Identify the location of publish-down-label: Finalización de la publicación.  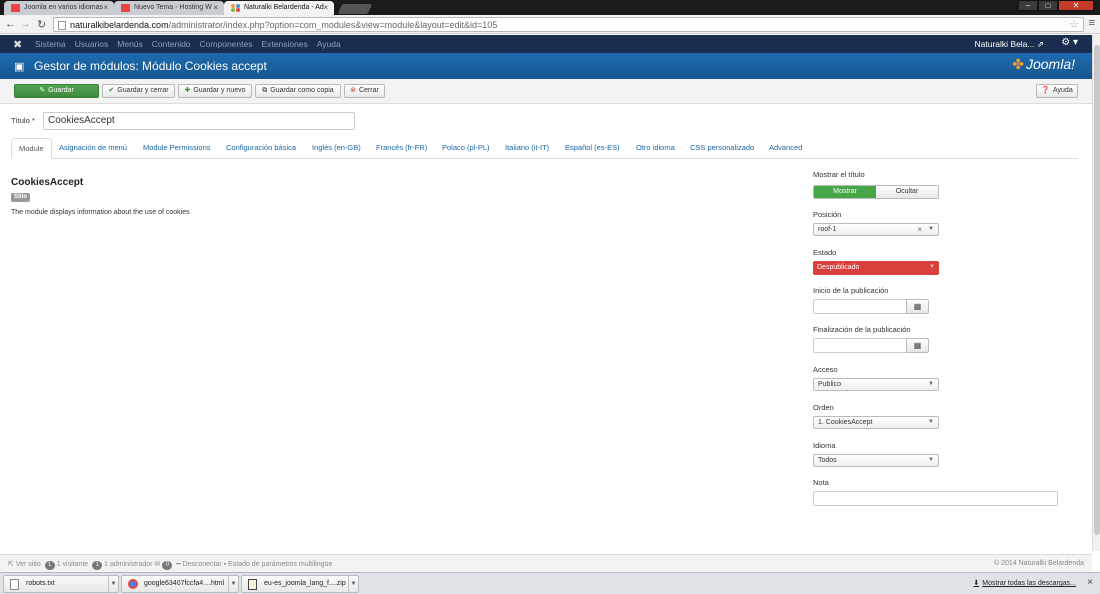
(862, 329).